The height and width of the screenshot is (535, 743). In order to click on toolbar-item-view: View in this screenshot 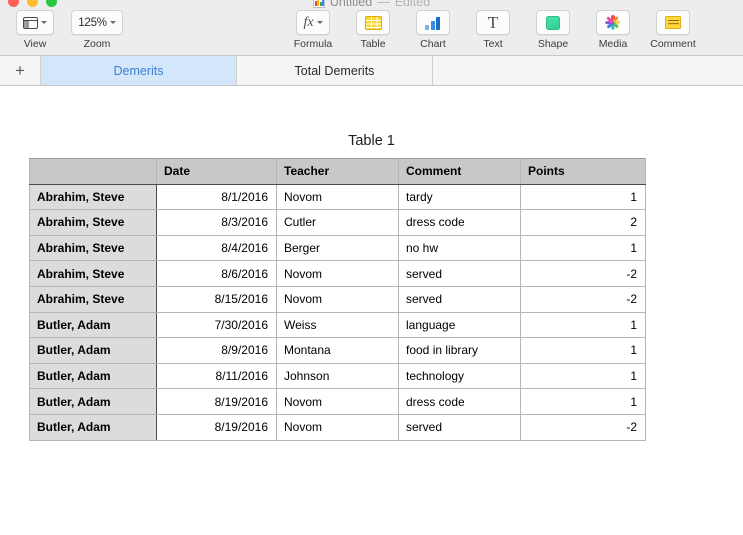, I will do `click(35, 30)`.